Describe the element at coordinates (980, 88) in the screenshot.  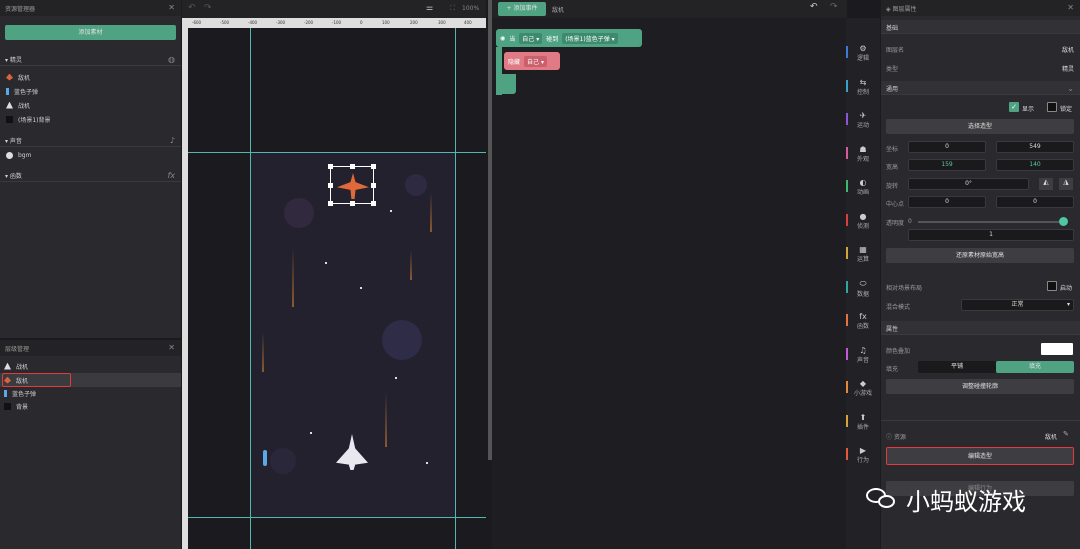
I see `general-section: 通用 ⌄` at that location.